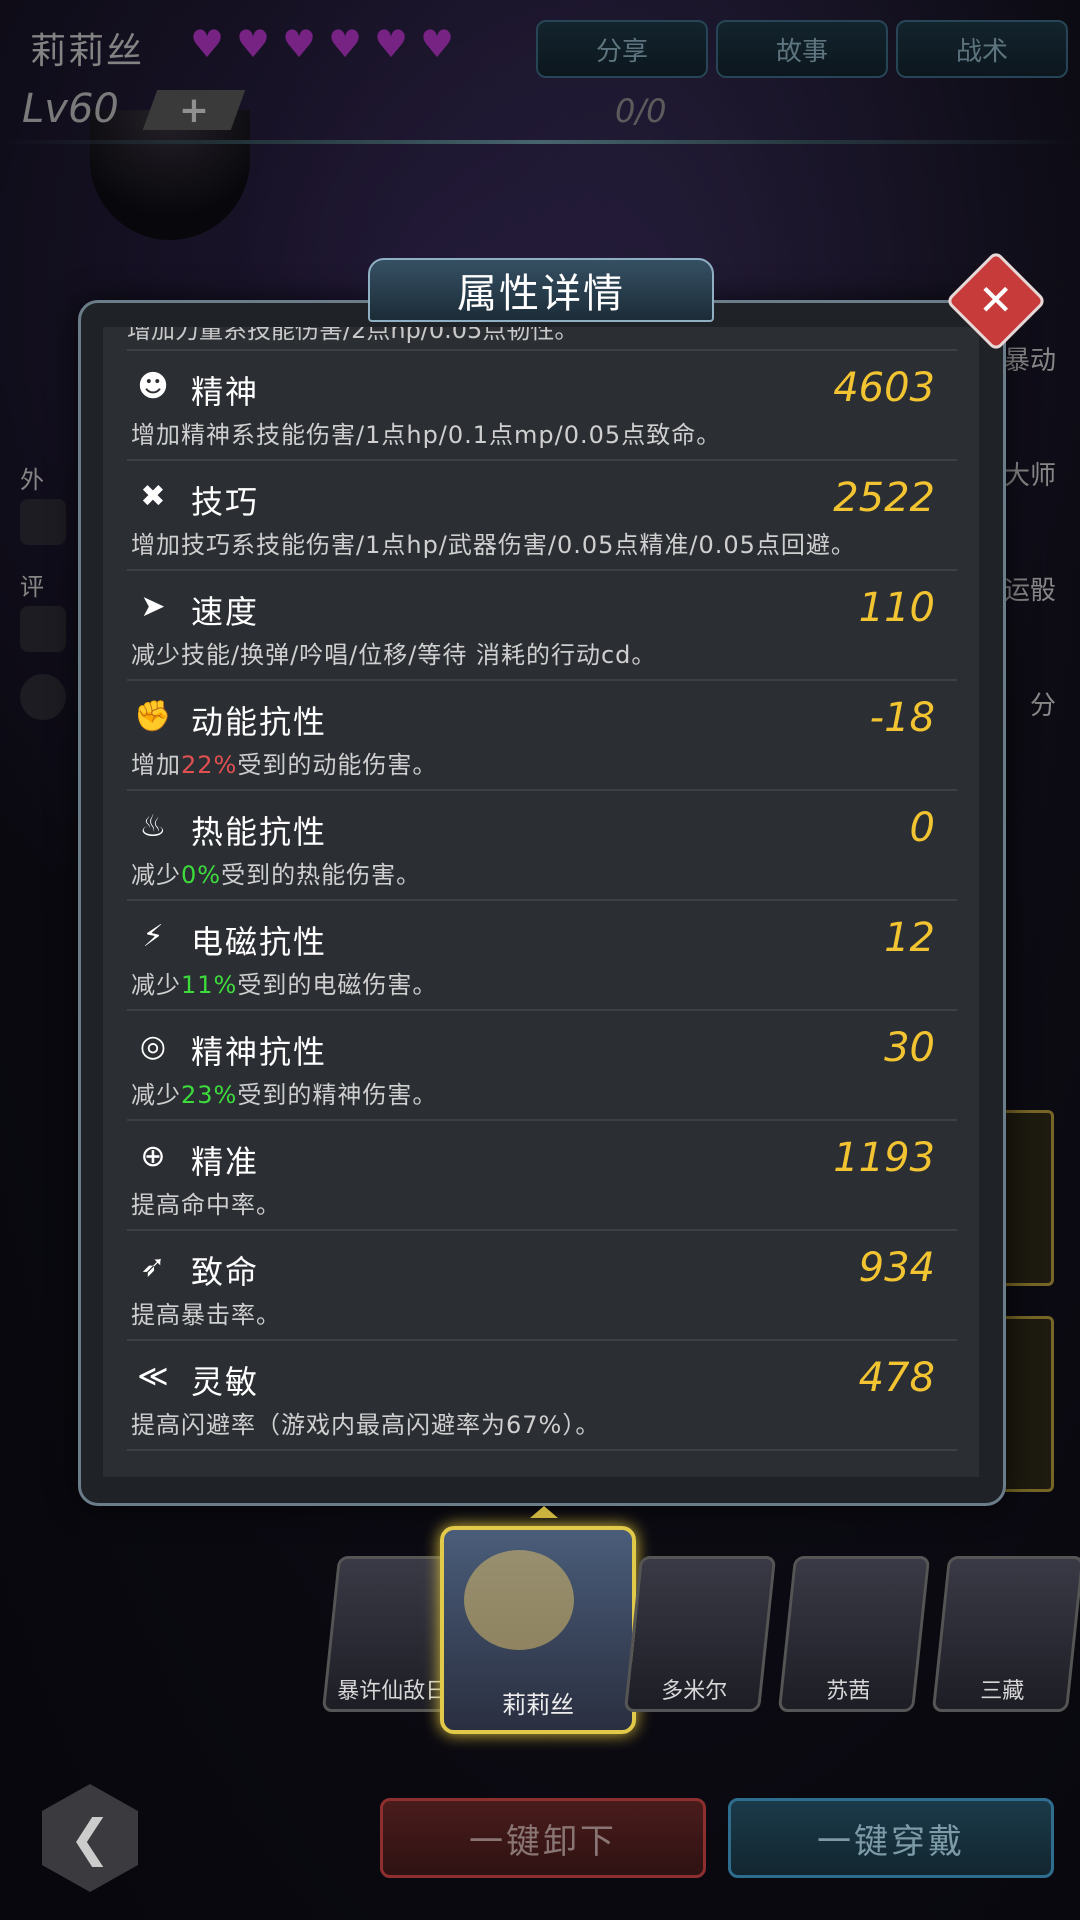 Image resolution: width=1080 pixels, height=1920 pixels. Describe the element at coordinates (153, 716) in the screenshot. I see `fist-icon: ✊` at that location.